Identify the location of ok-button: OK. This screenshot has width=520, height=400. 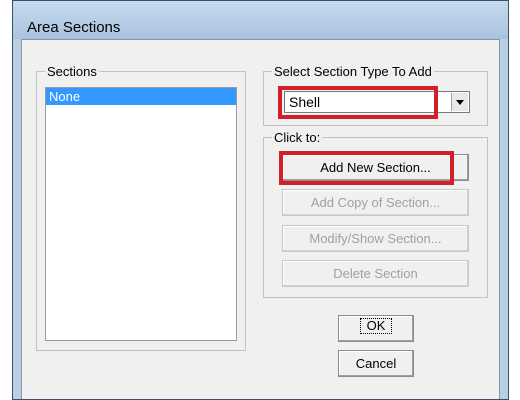
(376, 328).